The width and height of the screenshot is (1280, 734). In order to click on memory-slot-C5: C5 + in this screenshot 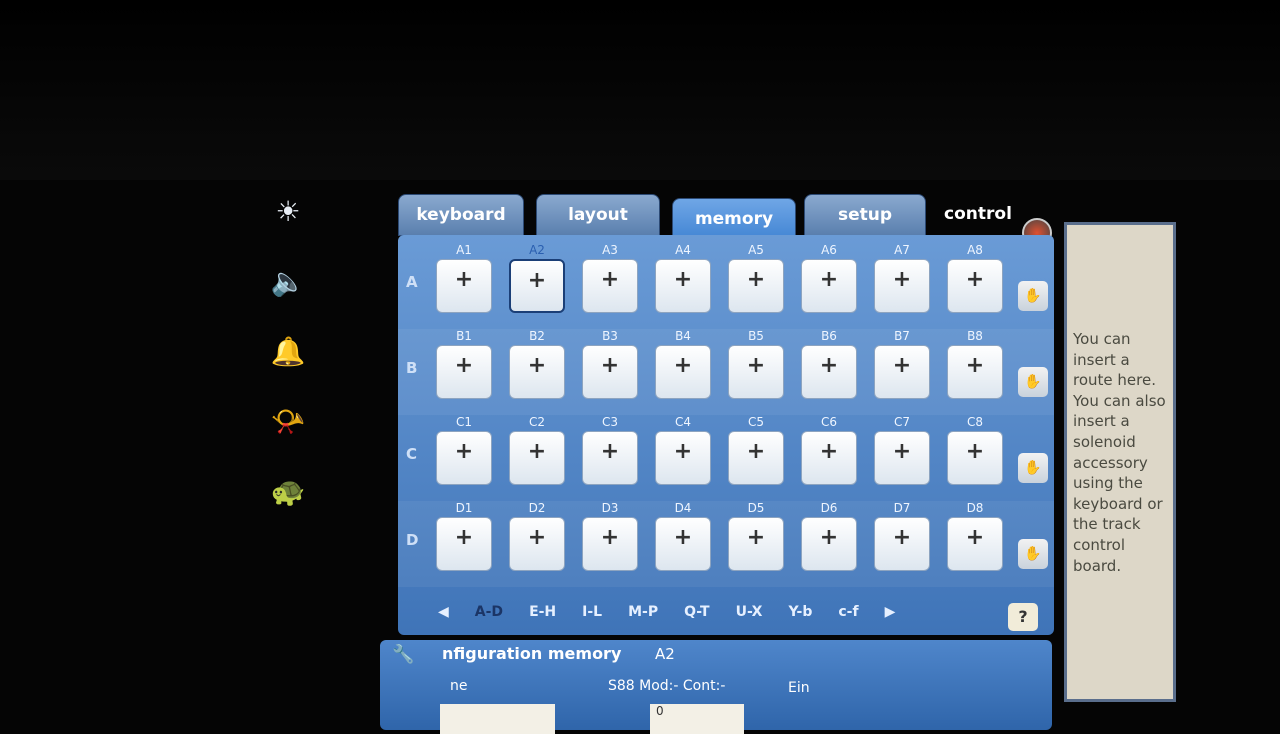, I will do `click(756, 450)`.